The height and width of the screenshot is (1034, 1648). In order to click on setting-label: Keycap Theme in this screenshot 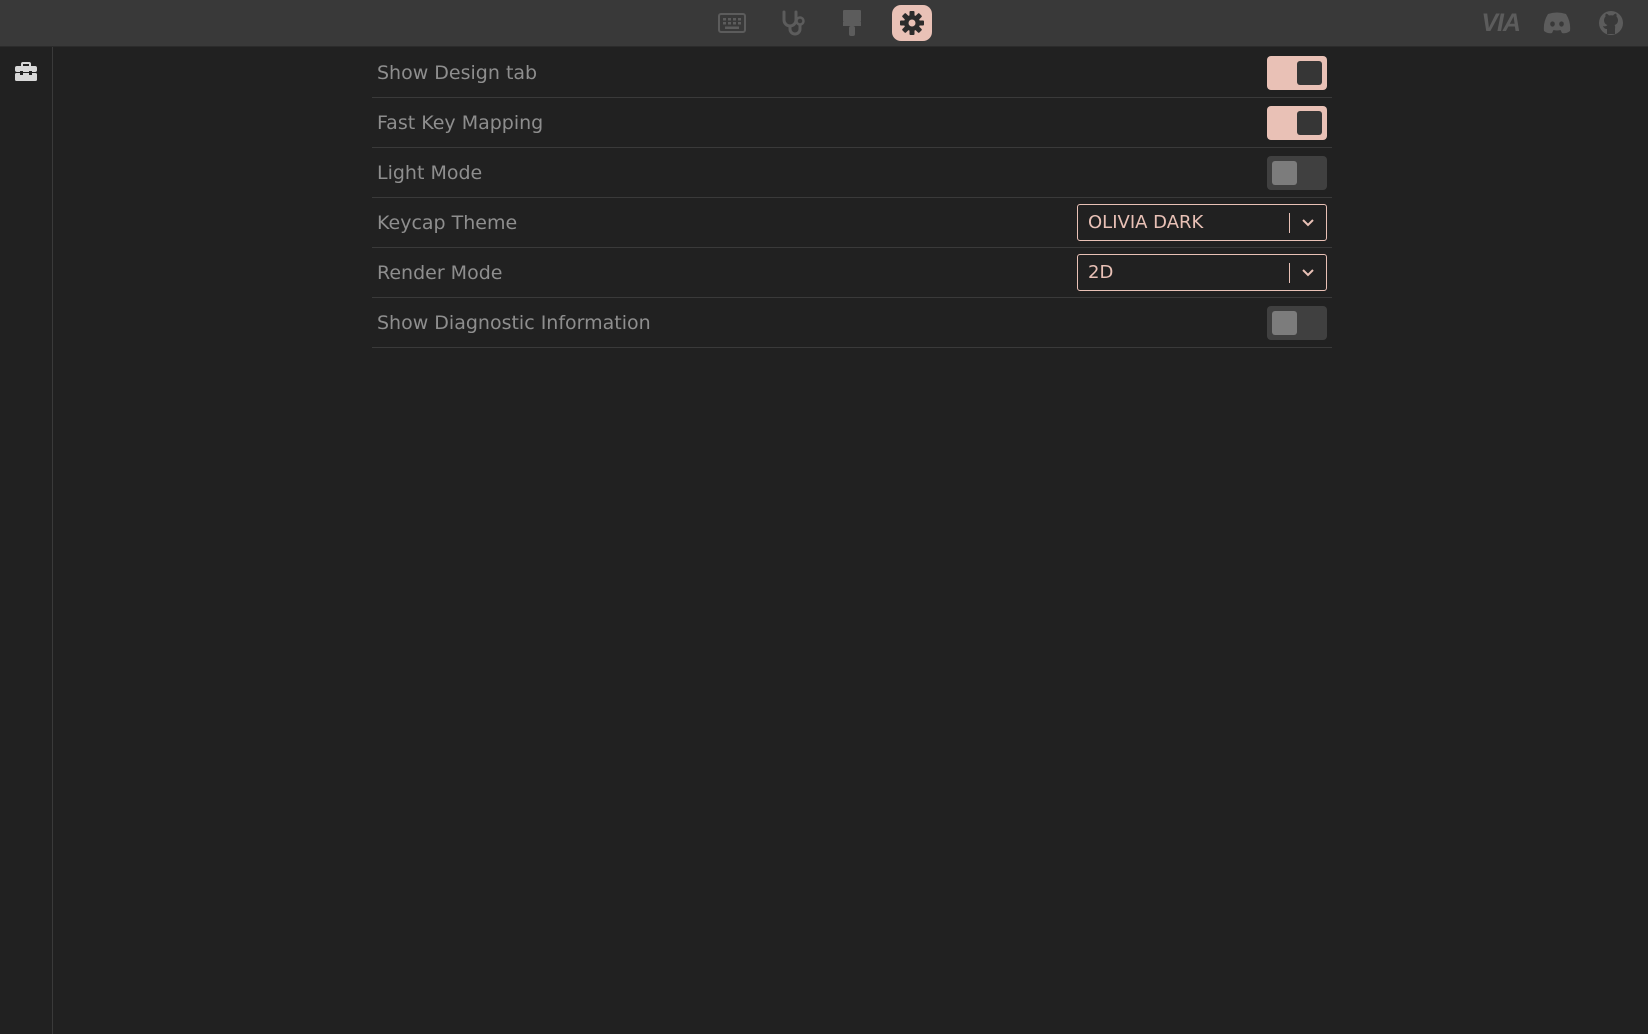, I will do `click(447, 222)`.